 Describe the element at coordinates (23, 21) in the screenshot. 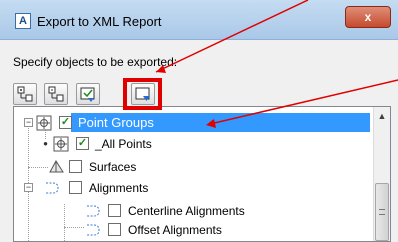

I see `app-icon: A` at that location.